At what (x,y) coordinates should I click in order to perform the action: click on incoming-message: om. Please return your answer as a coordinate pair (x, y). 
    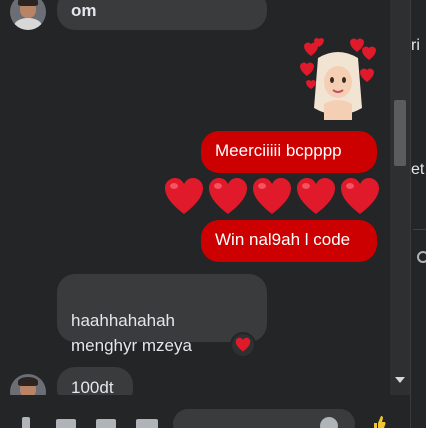
    Looking at the image, I should click on (162, 15).